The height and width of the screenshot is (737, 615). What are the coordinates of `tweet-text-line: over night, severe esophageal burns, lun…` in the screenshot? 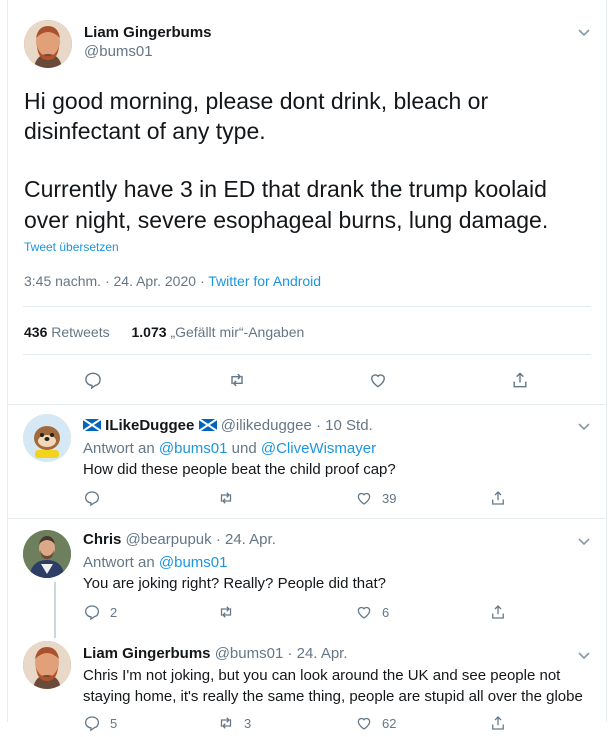 It's located at (286, 220).